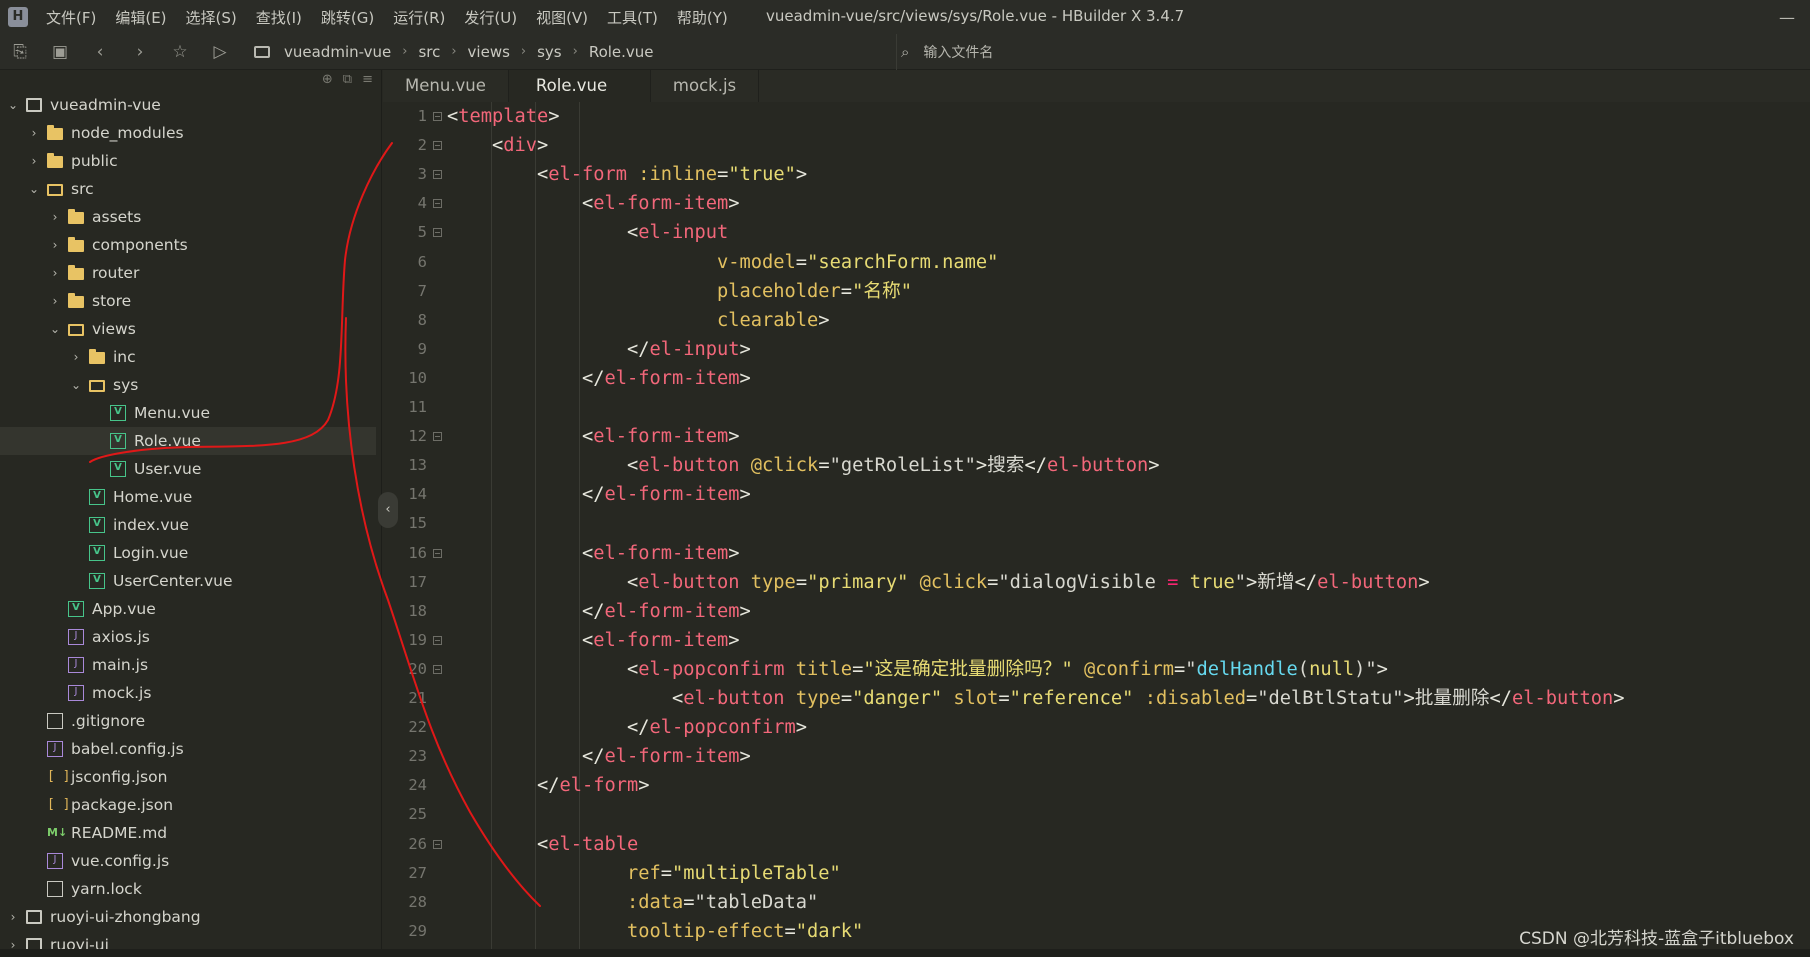 This screenshot has width=1810, height=957. Describe the element at coordinates (489, 52) in the screenshot. I see `breadcrumb-item-views: views` at that location.